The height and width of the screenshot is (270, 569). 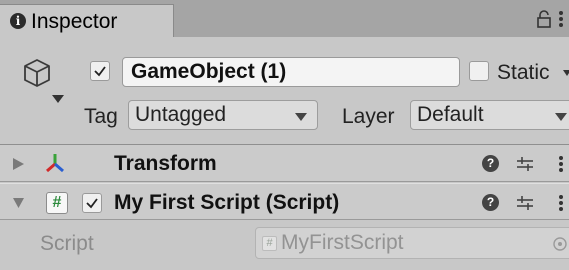 What do you see at coordinates (561, 19) in the screenshot?
I see `tab-menu-icon` at bounding box center [561, 19].